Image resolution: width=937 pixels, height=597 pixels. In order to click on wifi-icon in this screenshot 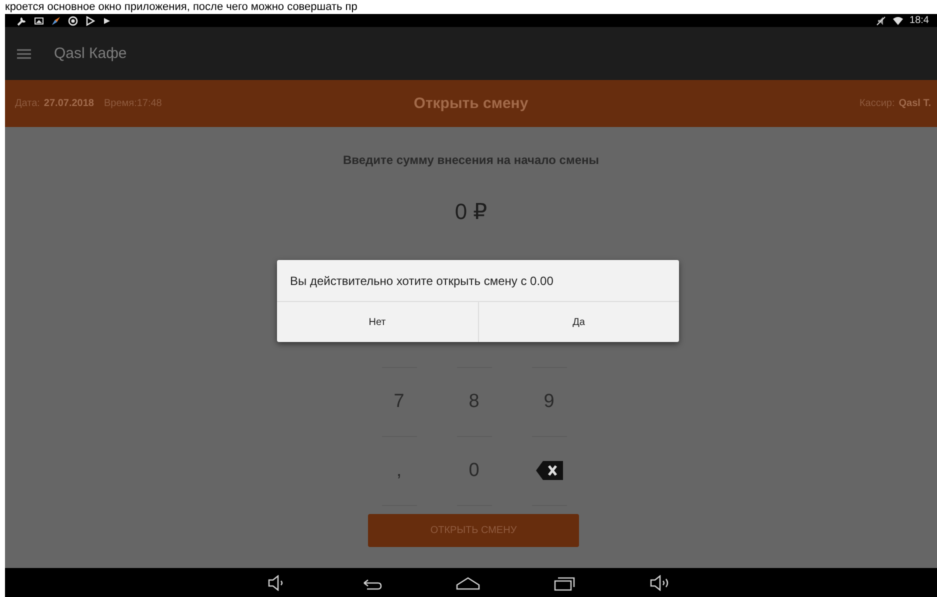, I will do `click(897, 21)`.